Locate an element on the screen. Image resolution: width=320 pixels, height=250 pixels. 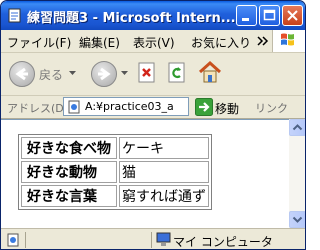
table-row: 好きな動物 猫 is located at coordinates (115, 172).